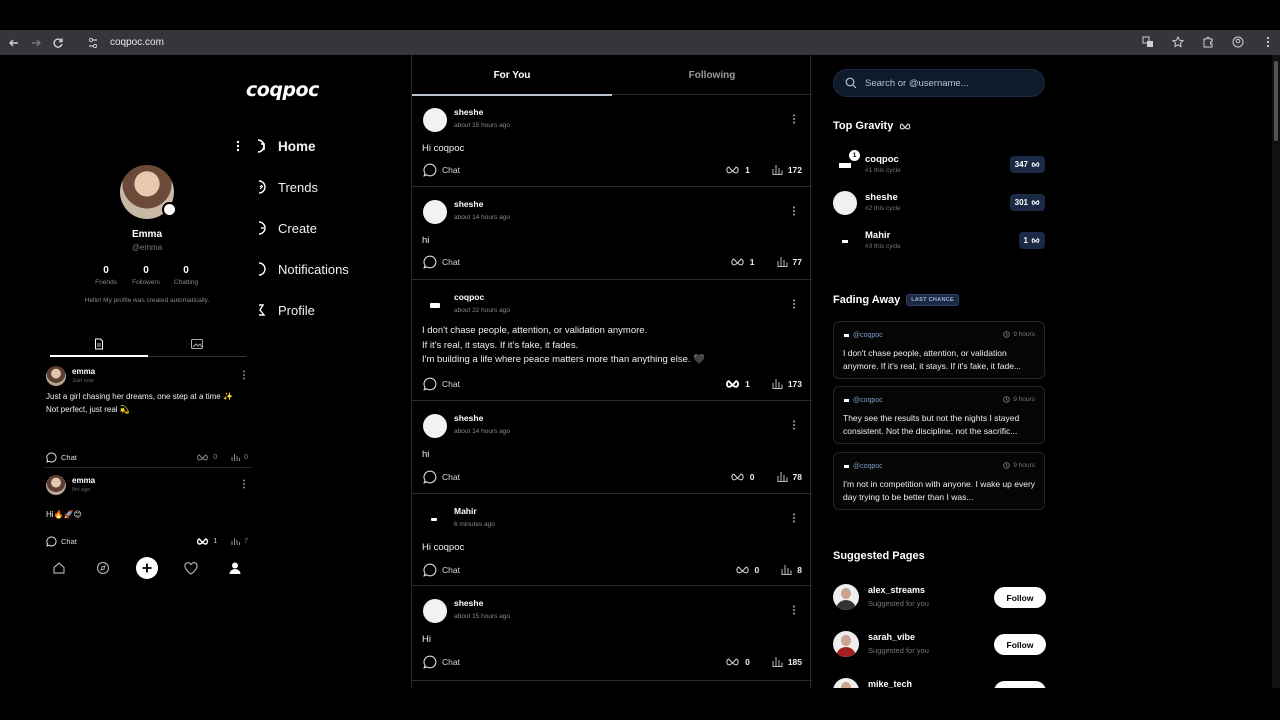  I want to click on add-post-button, so click(147, 568).